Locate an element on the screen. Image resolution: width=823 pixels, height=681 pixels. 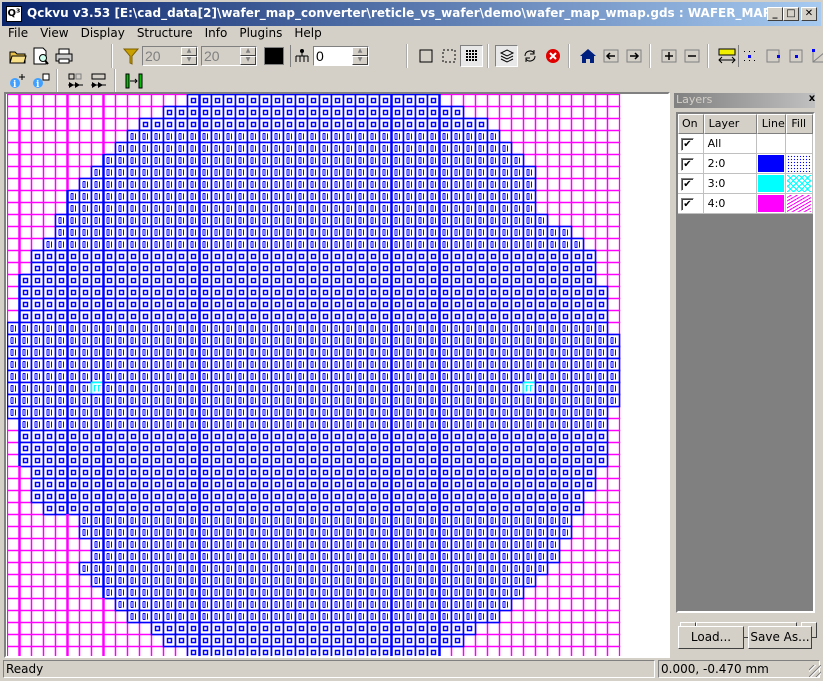
menu-structure: Structure is located at coordinates (165, 33).